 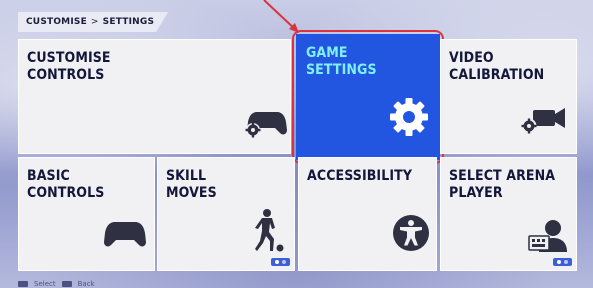 What do you see at coordinates (367, 214) in the screenshot?
I see `tile-accessibility: ACCESSIBILITY` at bounding box center [367, 214].